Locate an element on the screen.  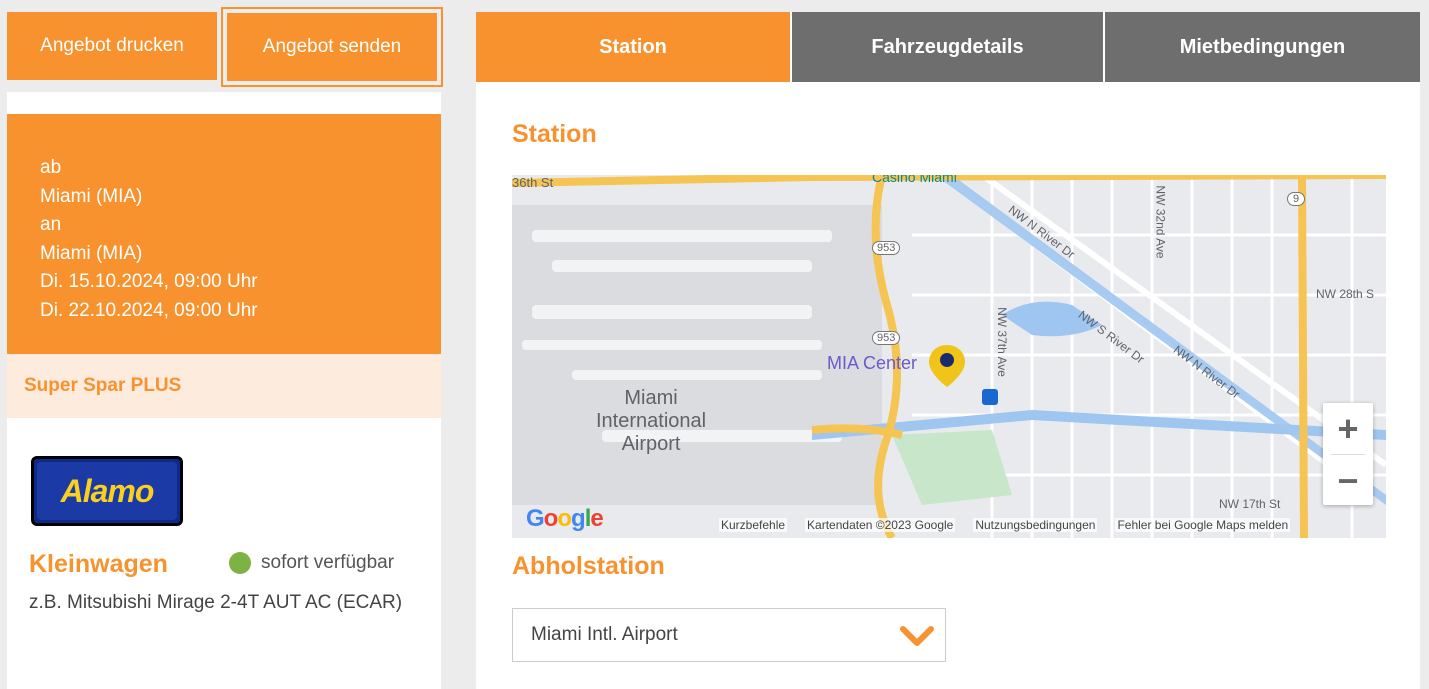
car-class: Kleinwagen is located at coordinates (98, 564).